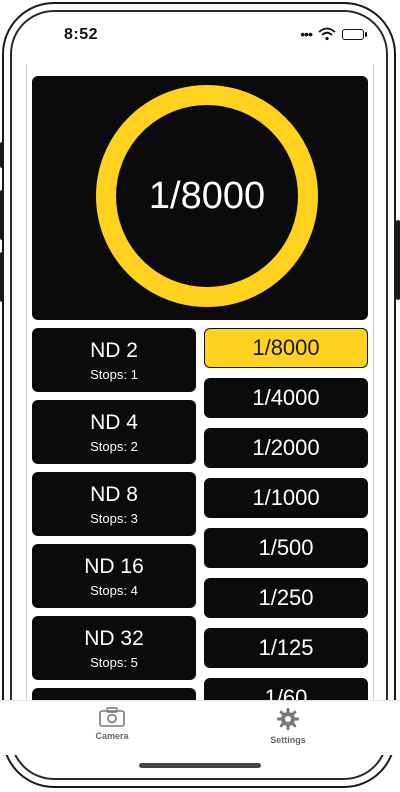  Describe the element at coordinates (114, 590) in the screenshot. I see `nd-filter-stops: Stops: 4` at that location.